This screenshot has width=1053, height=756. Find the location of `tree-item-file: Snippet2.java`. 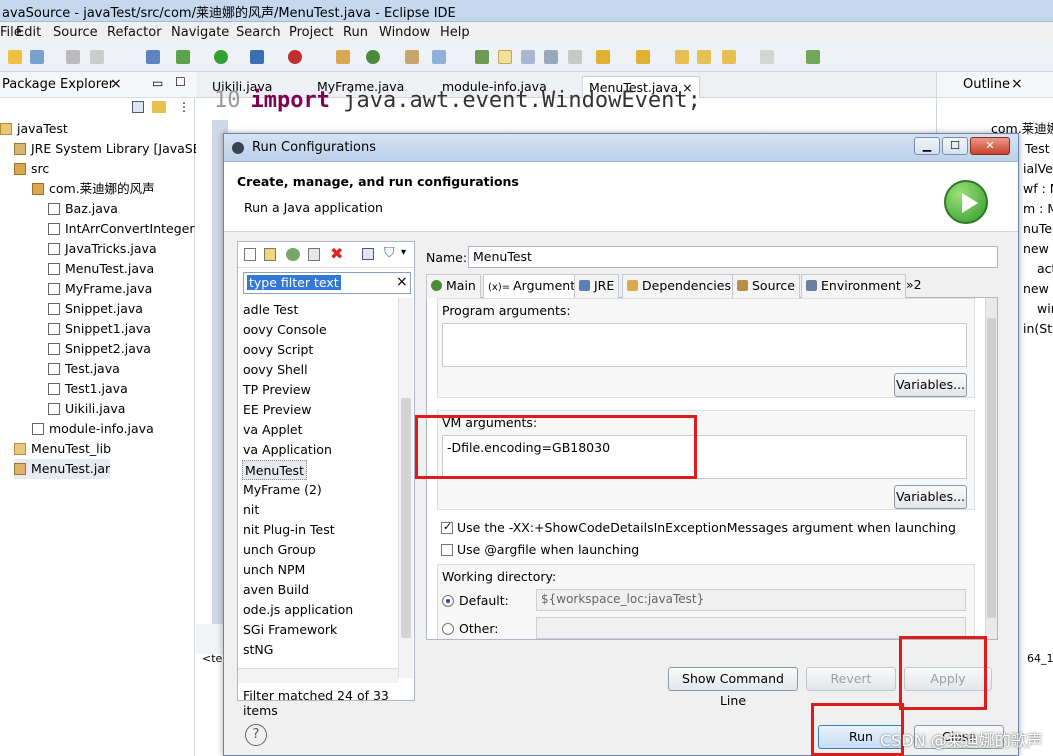

tree-item-file: Snippet2.java is located at coordinates (99, 349).